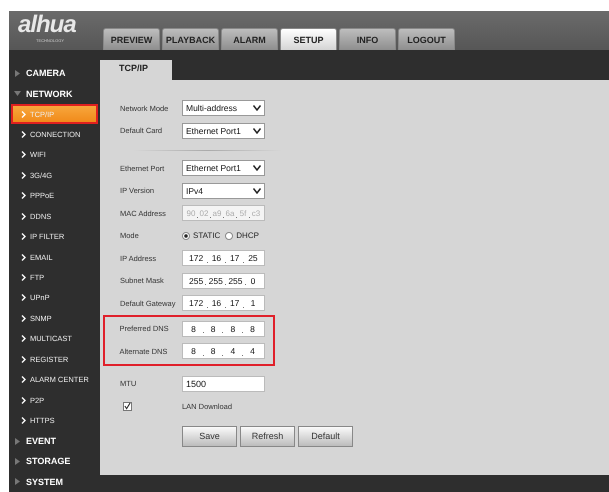 The width and height of the screenshot is (609, 492). I want to click on dropdown: Multi-address, so click(223, 108).